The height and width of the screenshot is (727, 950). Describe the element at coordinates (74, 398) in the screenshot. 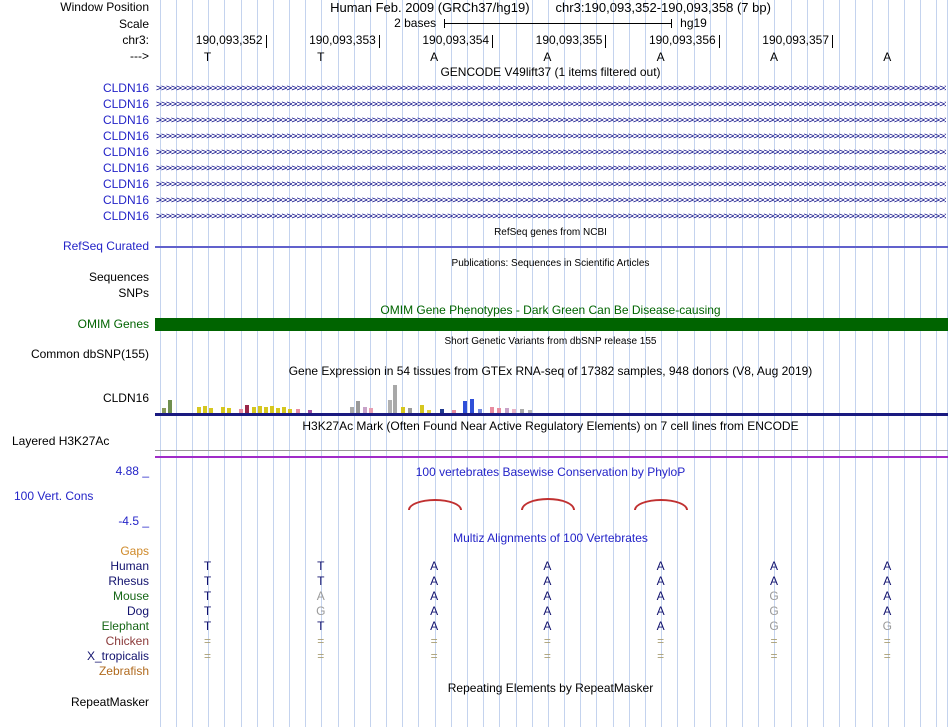

I see `track-label-gtex-gene: CLDN16` at that location.